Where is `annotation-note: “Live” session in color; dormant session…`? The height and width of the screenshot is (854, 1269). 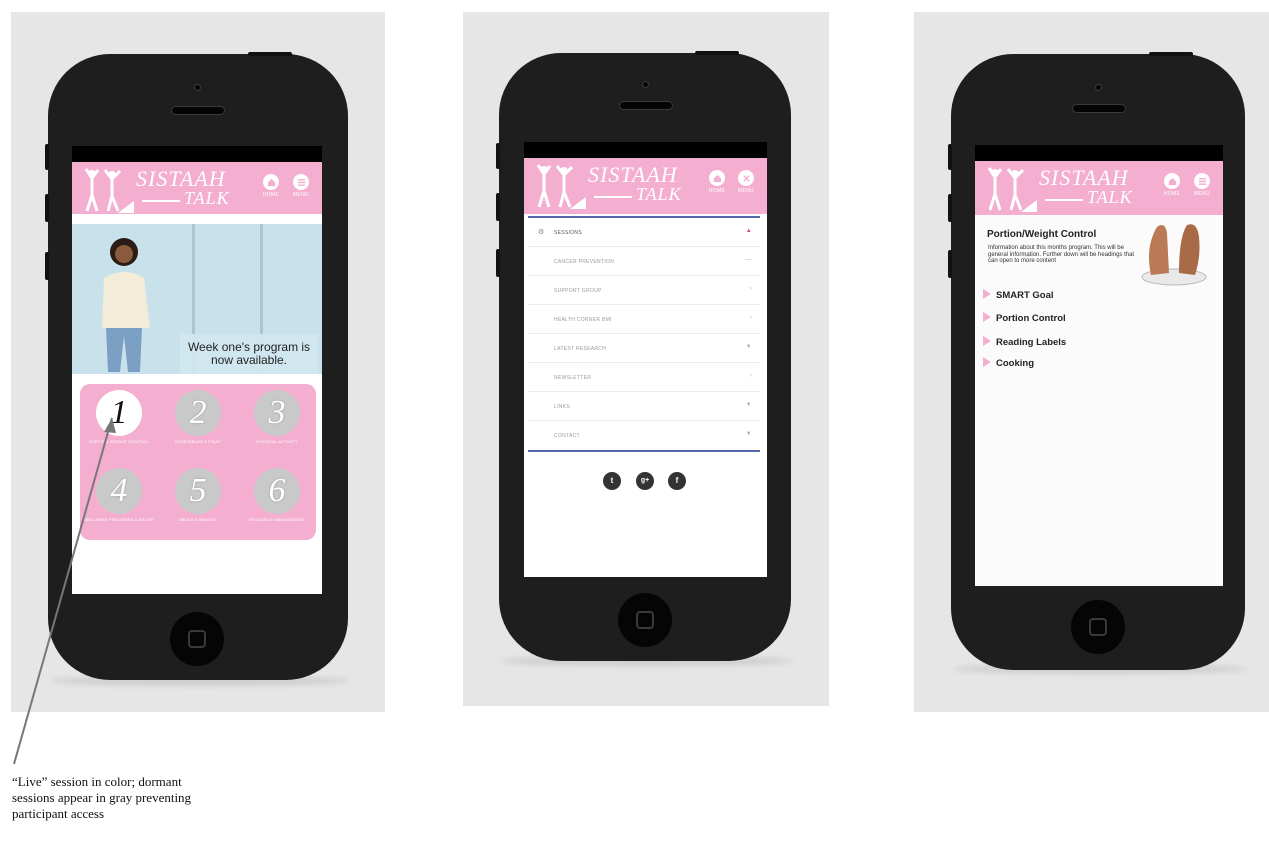 annotation-note: “Live” session in color; dormant session… is located at coordinates (102, 797).